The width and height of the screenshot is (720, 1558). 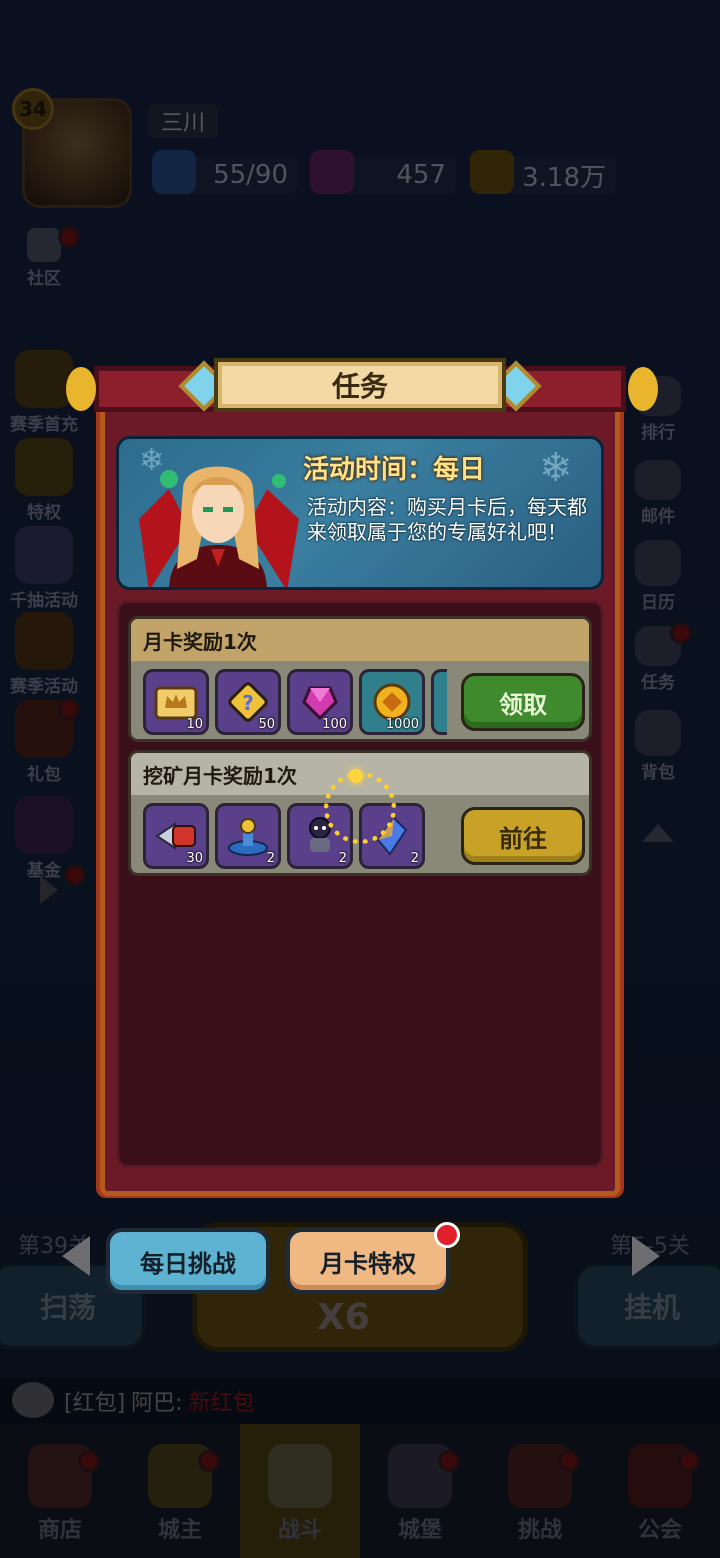 I want to click on reward-item: ? 50, so click(x=248, y=702).